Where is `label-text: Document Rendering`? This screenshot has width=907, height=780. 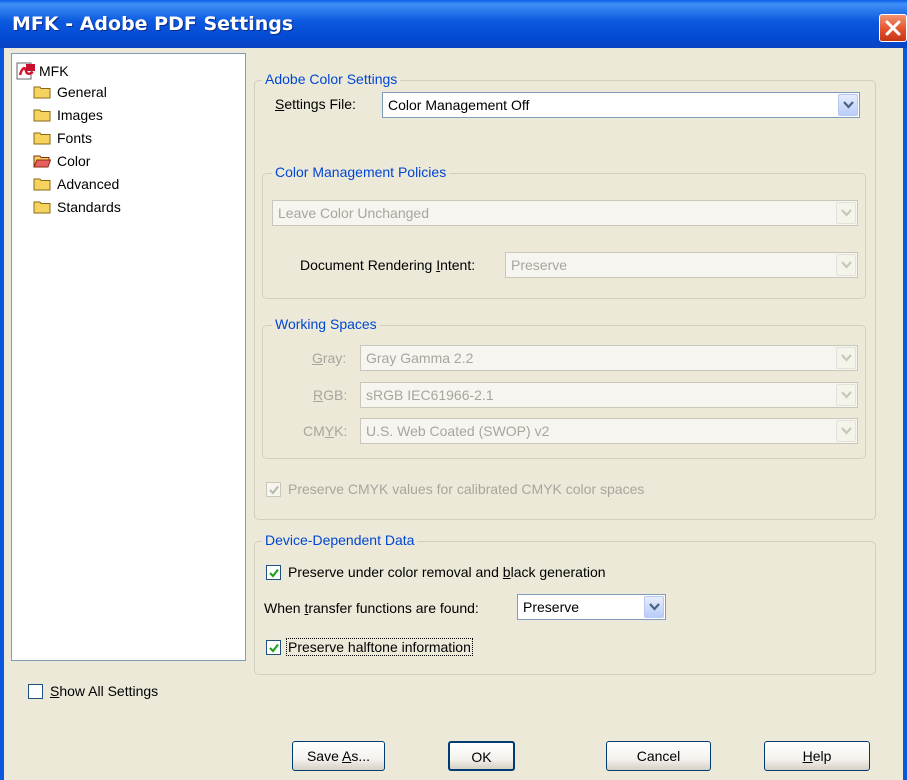
label-text: Document Rendering is located at coordinates (368, 265).